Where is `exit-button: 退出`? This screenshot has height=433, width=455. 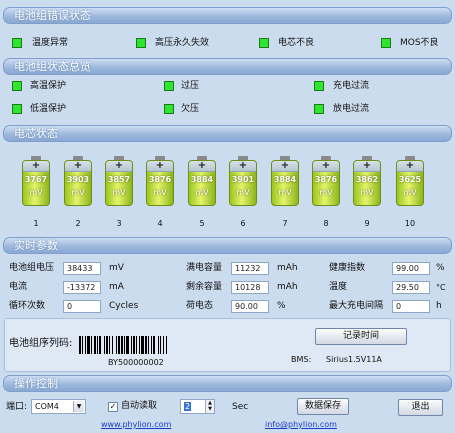
exit-button: 退出 is located at coordinates (420, 407).